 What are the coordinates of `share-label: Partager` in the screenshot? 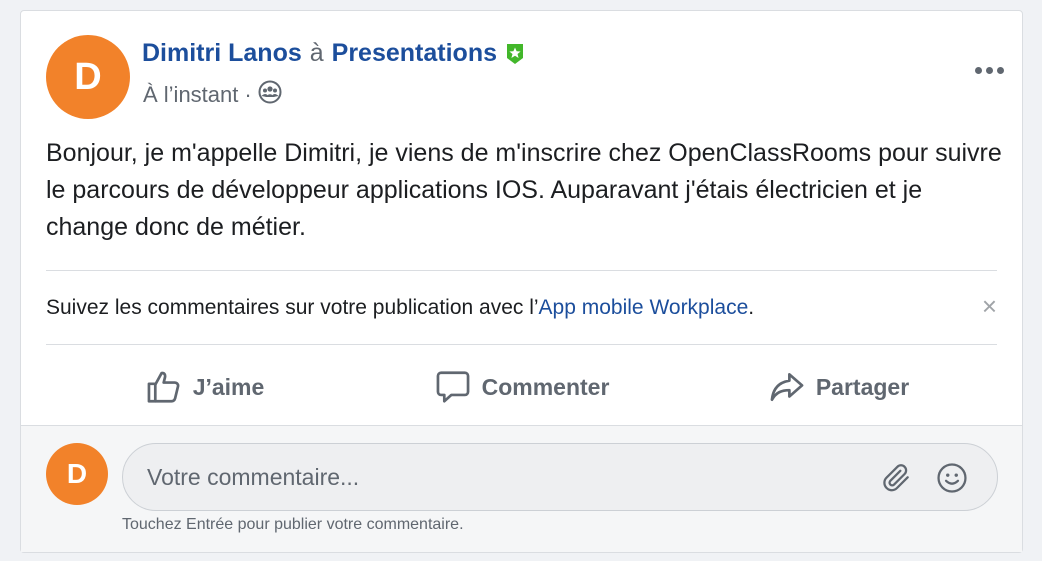 It's located at (862, 386).